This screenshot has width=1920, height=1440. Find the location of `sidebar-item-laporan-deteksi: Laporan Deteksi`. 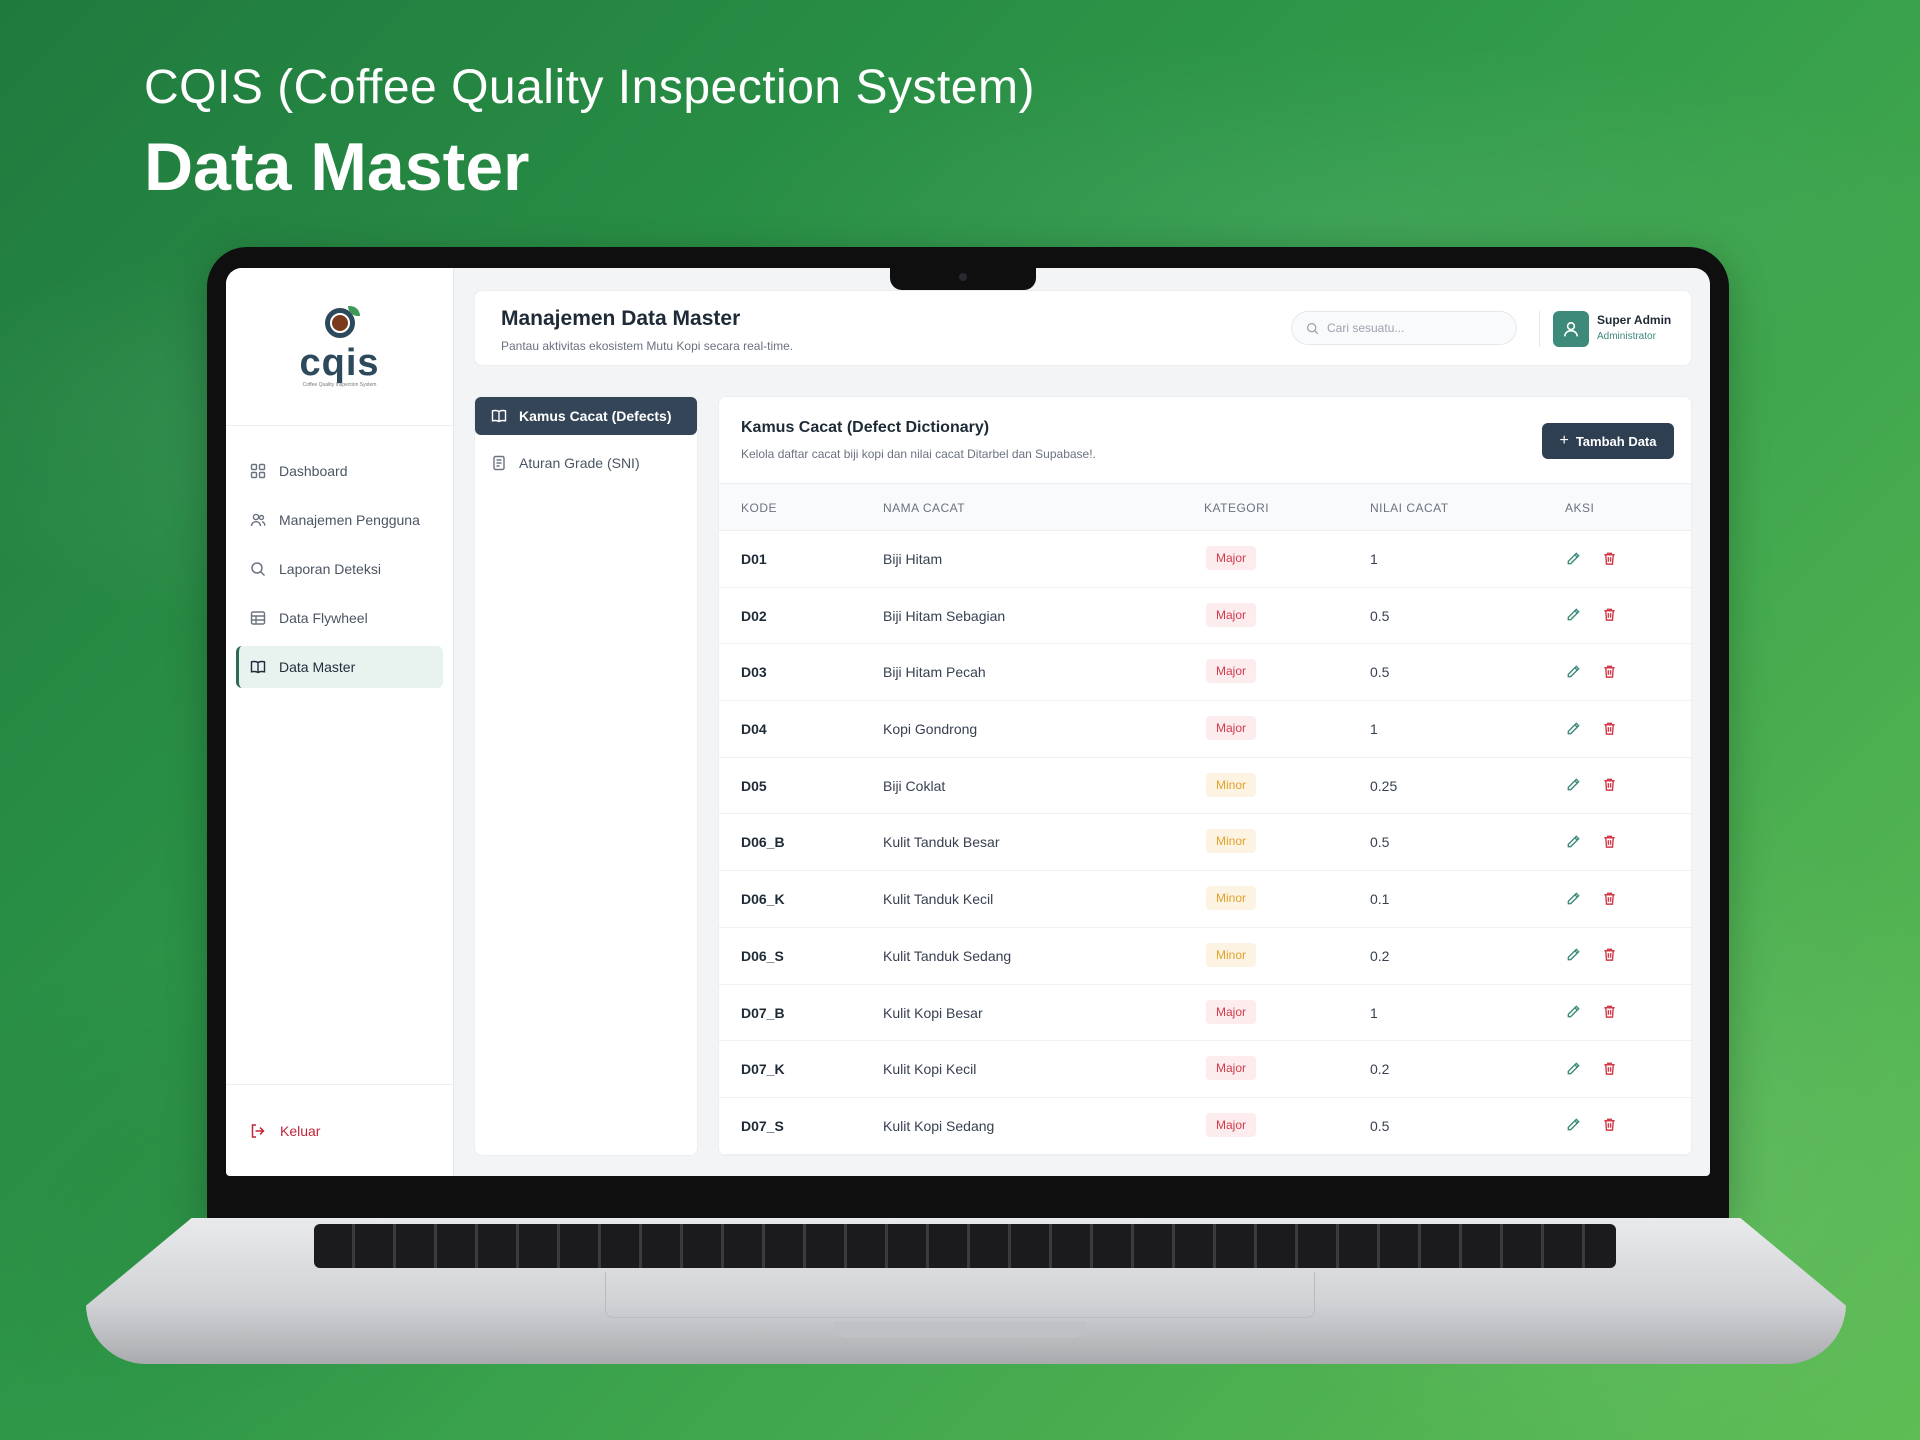

sidebar-item-laporan-deteksi: Laporan Deteksi is located at coordinates (339, 569).